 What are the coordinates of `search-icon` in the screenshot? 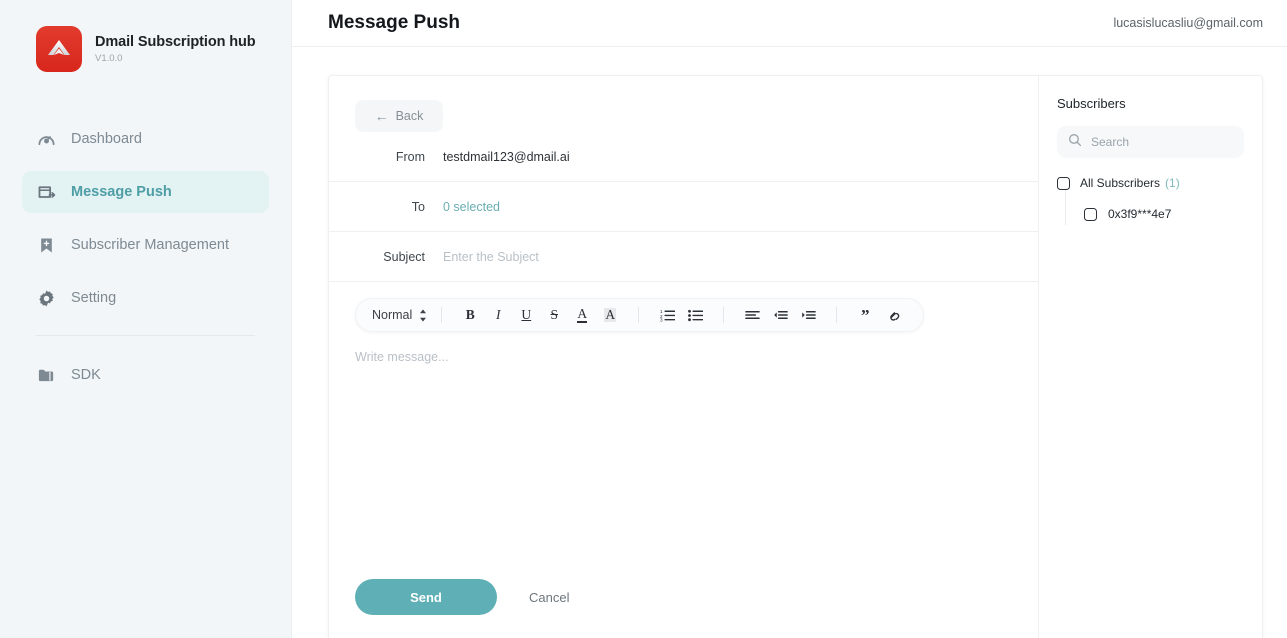 It's located at (1075, 142).